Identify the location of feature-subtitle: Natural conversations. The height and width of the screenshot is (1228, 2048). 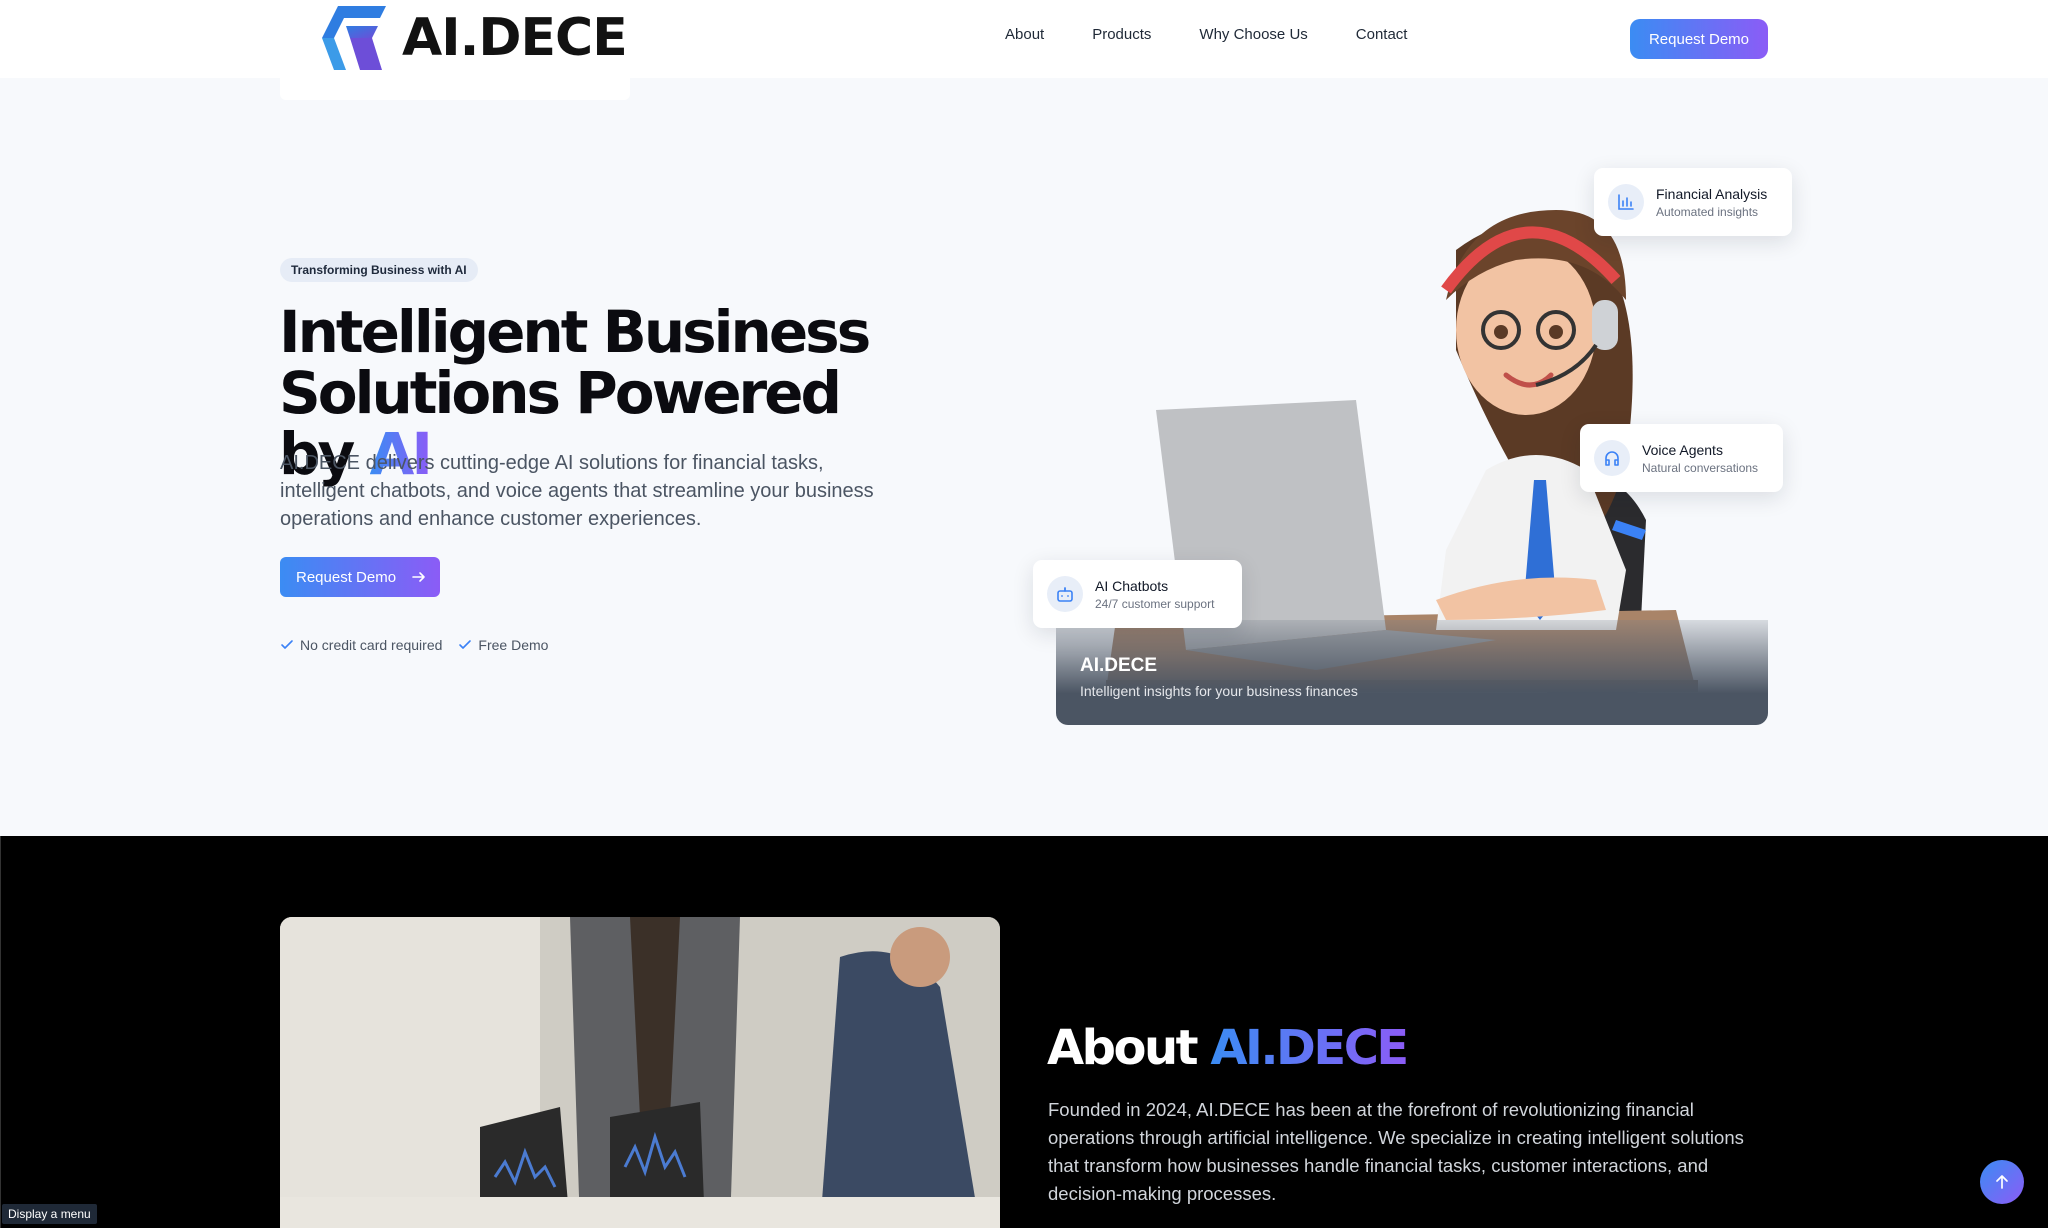
(1700, 467).